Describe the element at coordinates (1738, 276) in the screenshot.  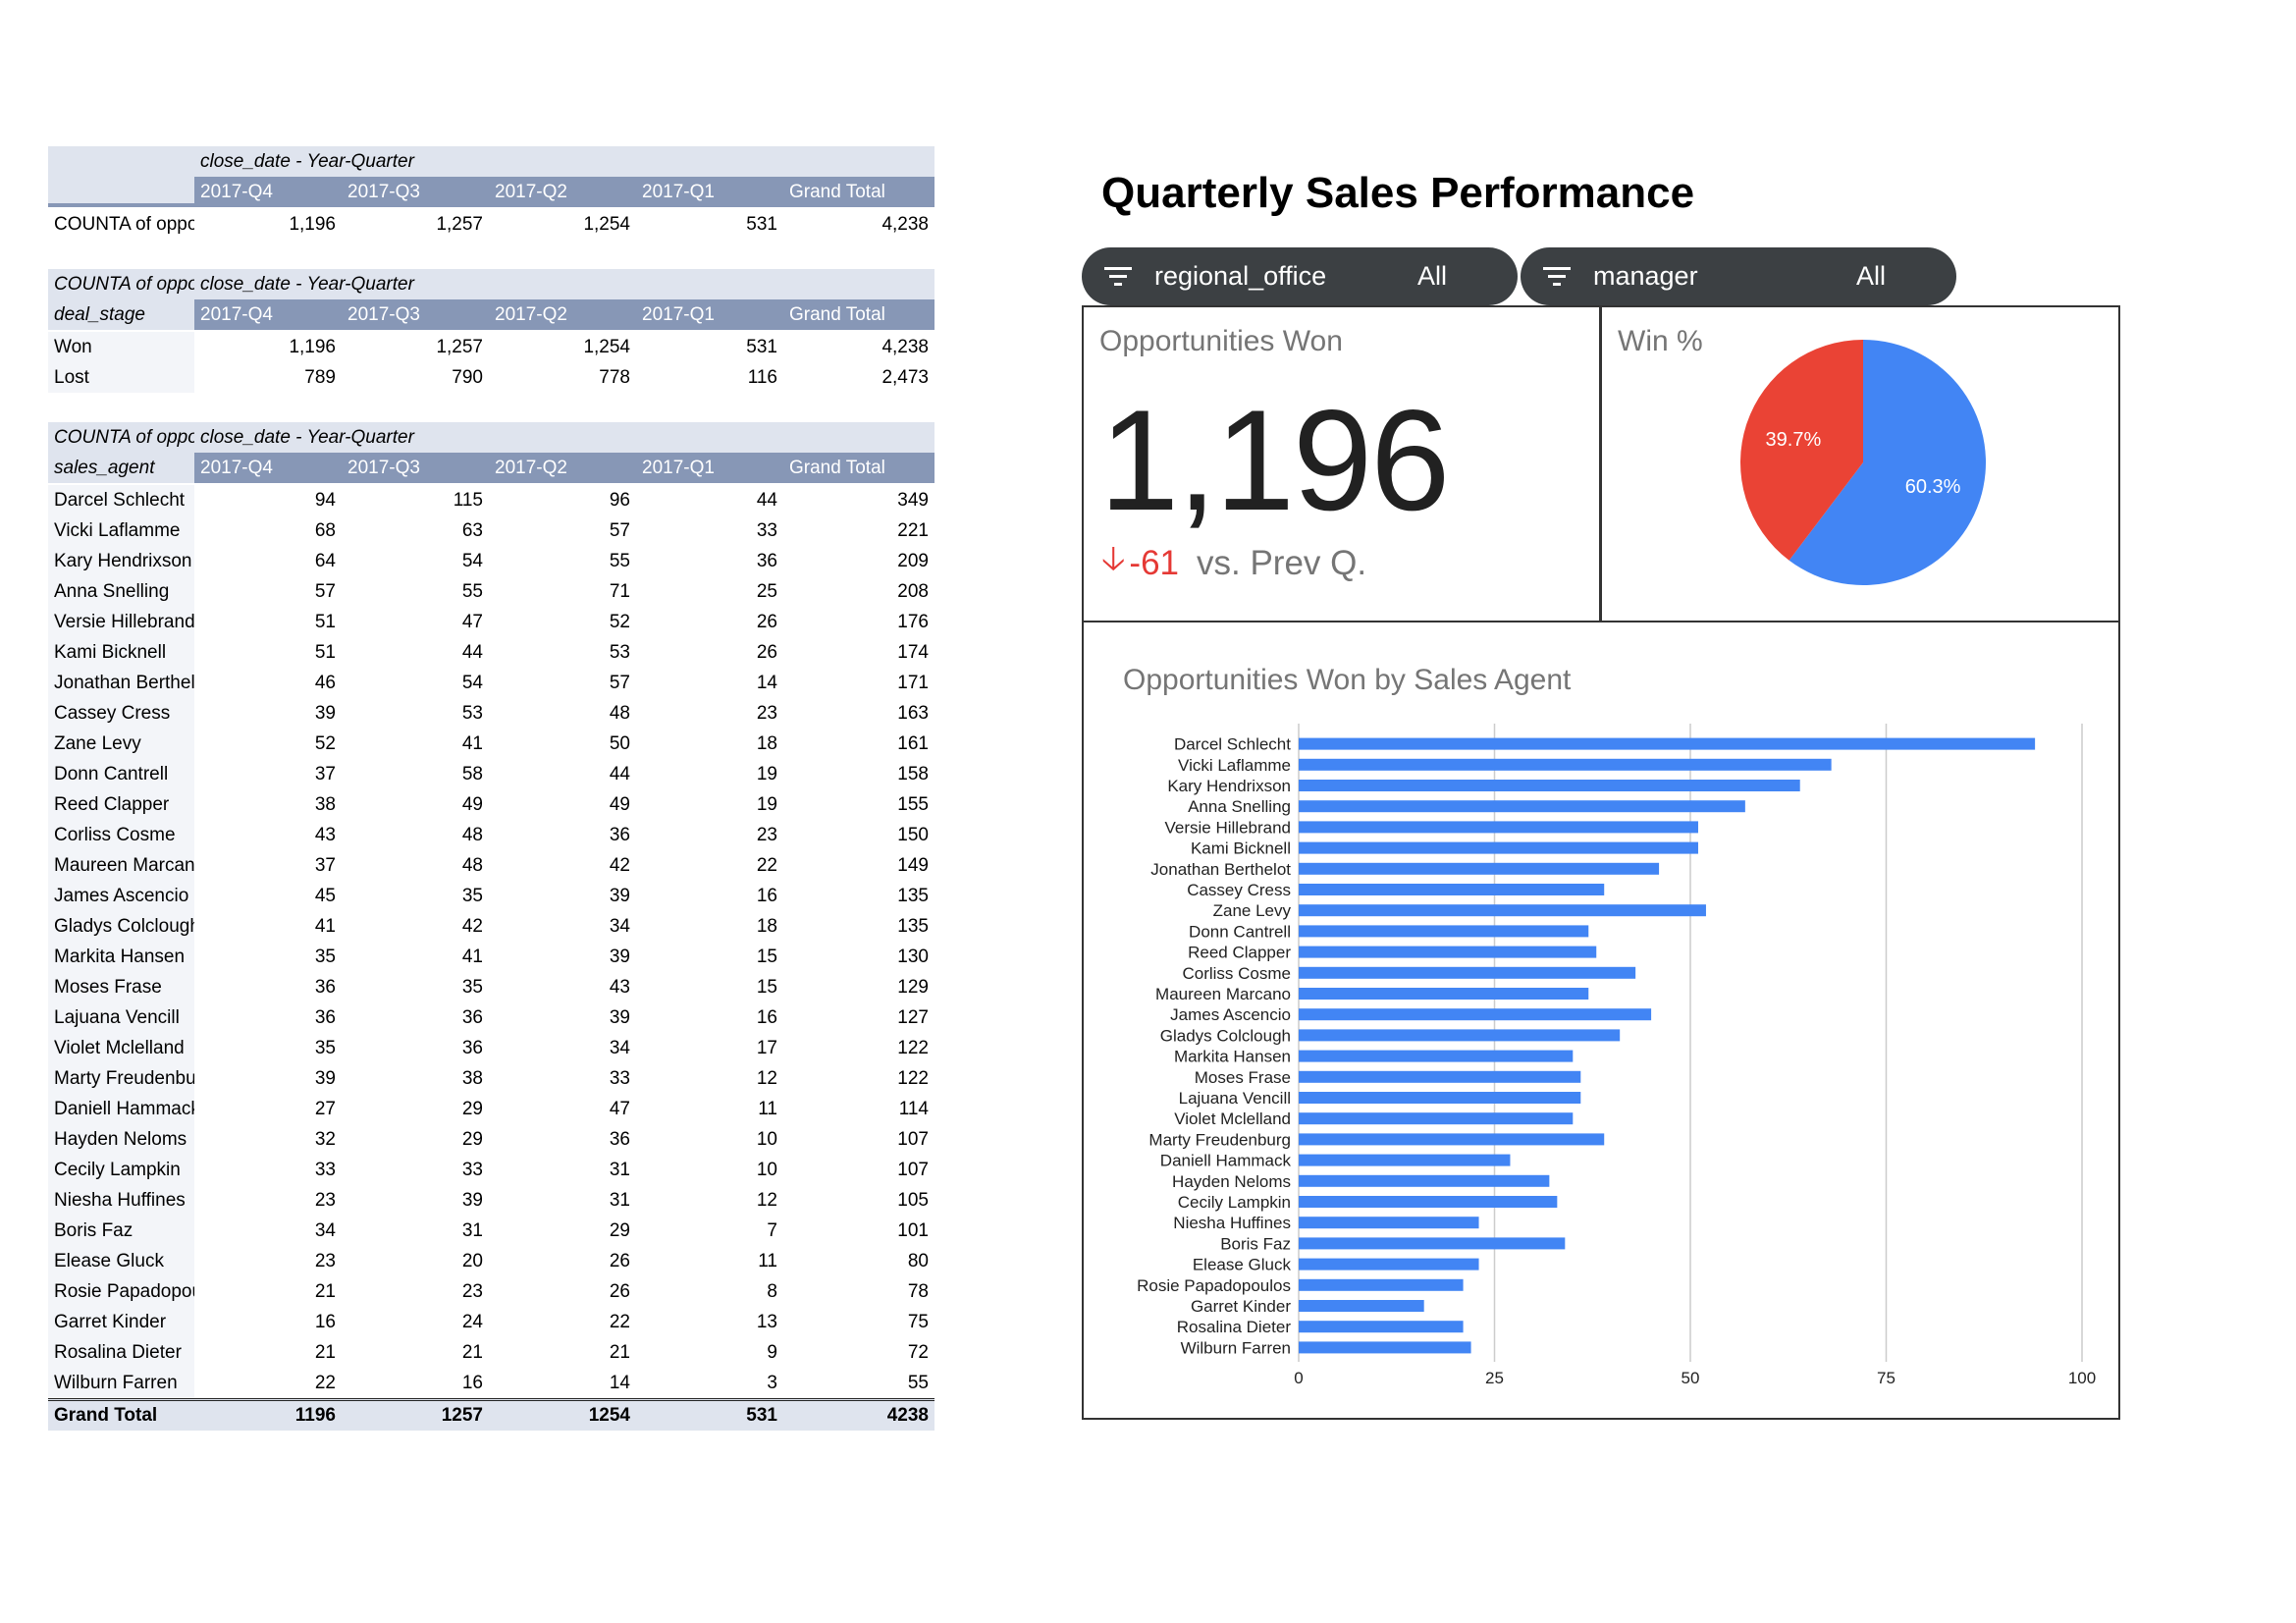
I see `filter-manager: manager All` at that location.